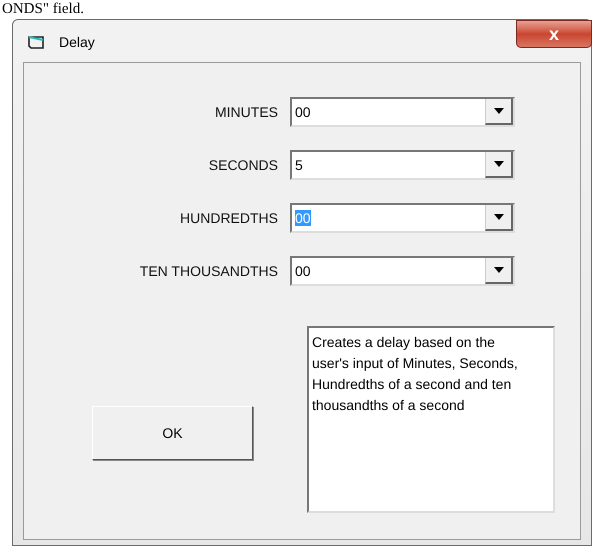  What do you see at coordinates (229, 218) in the screenshot?
I see `field-label: HUNDREDTHS` at bounding box center [229, 218].